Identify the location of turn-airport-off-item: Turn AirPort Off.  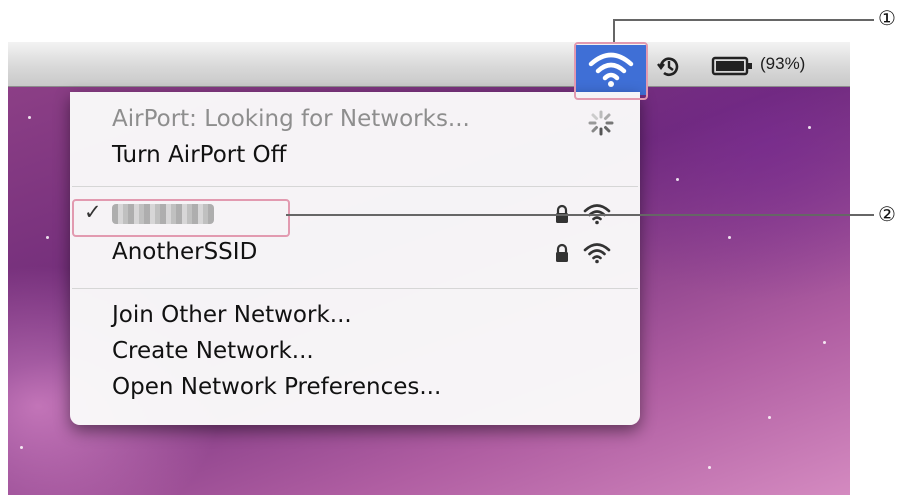
(199, 155).